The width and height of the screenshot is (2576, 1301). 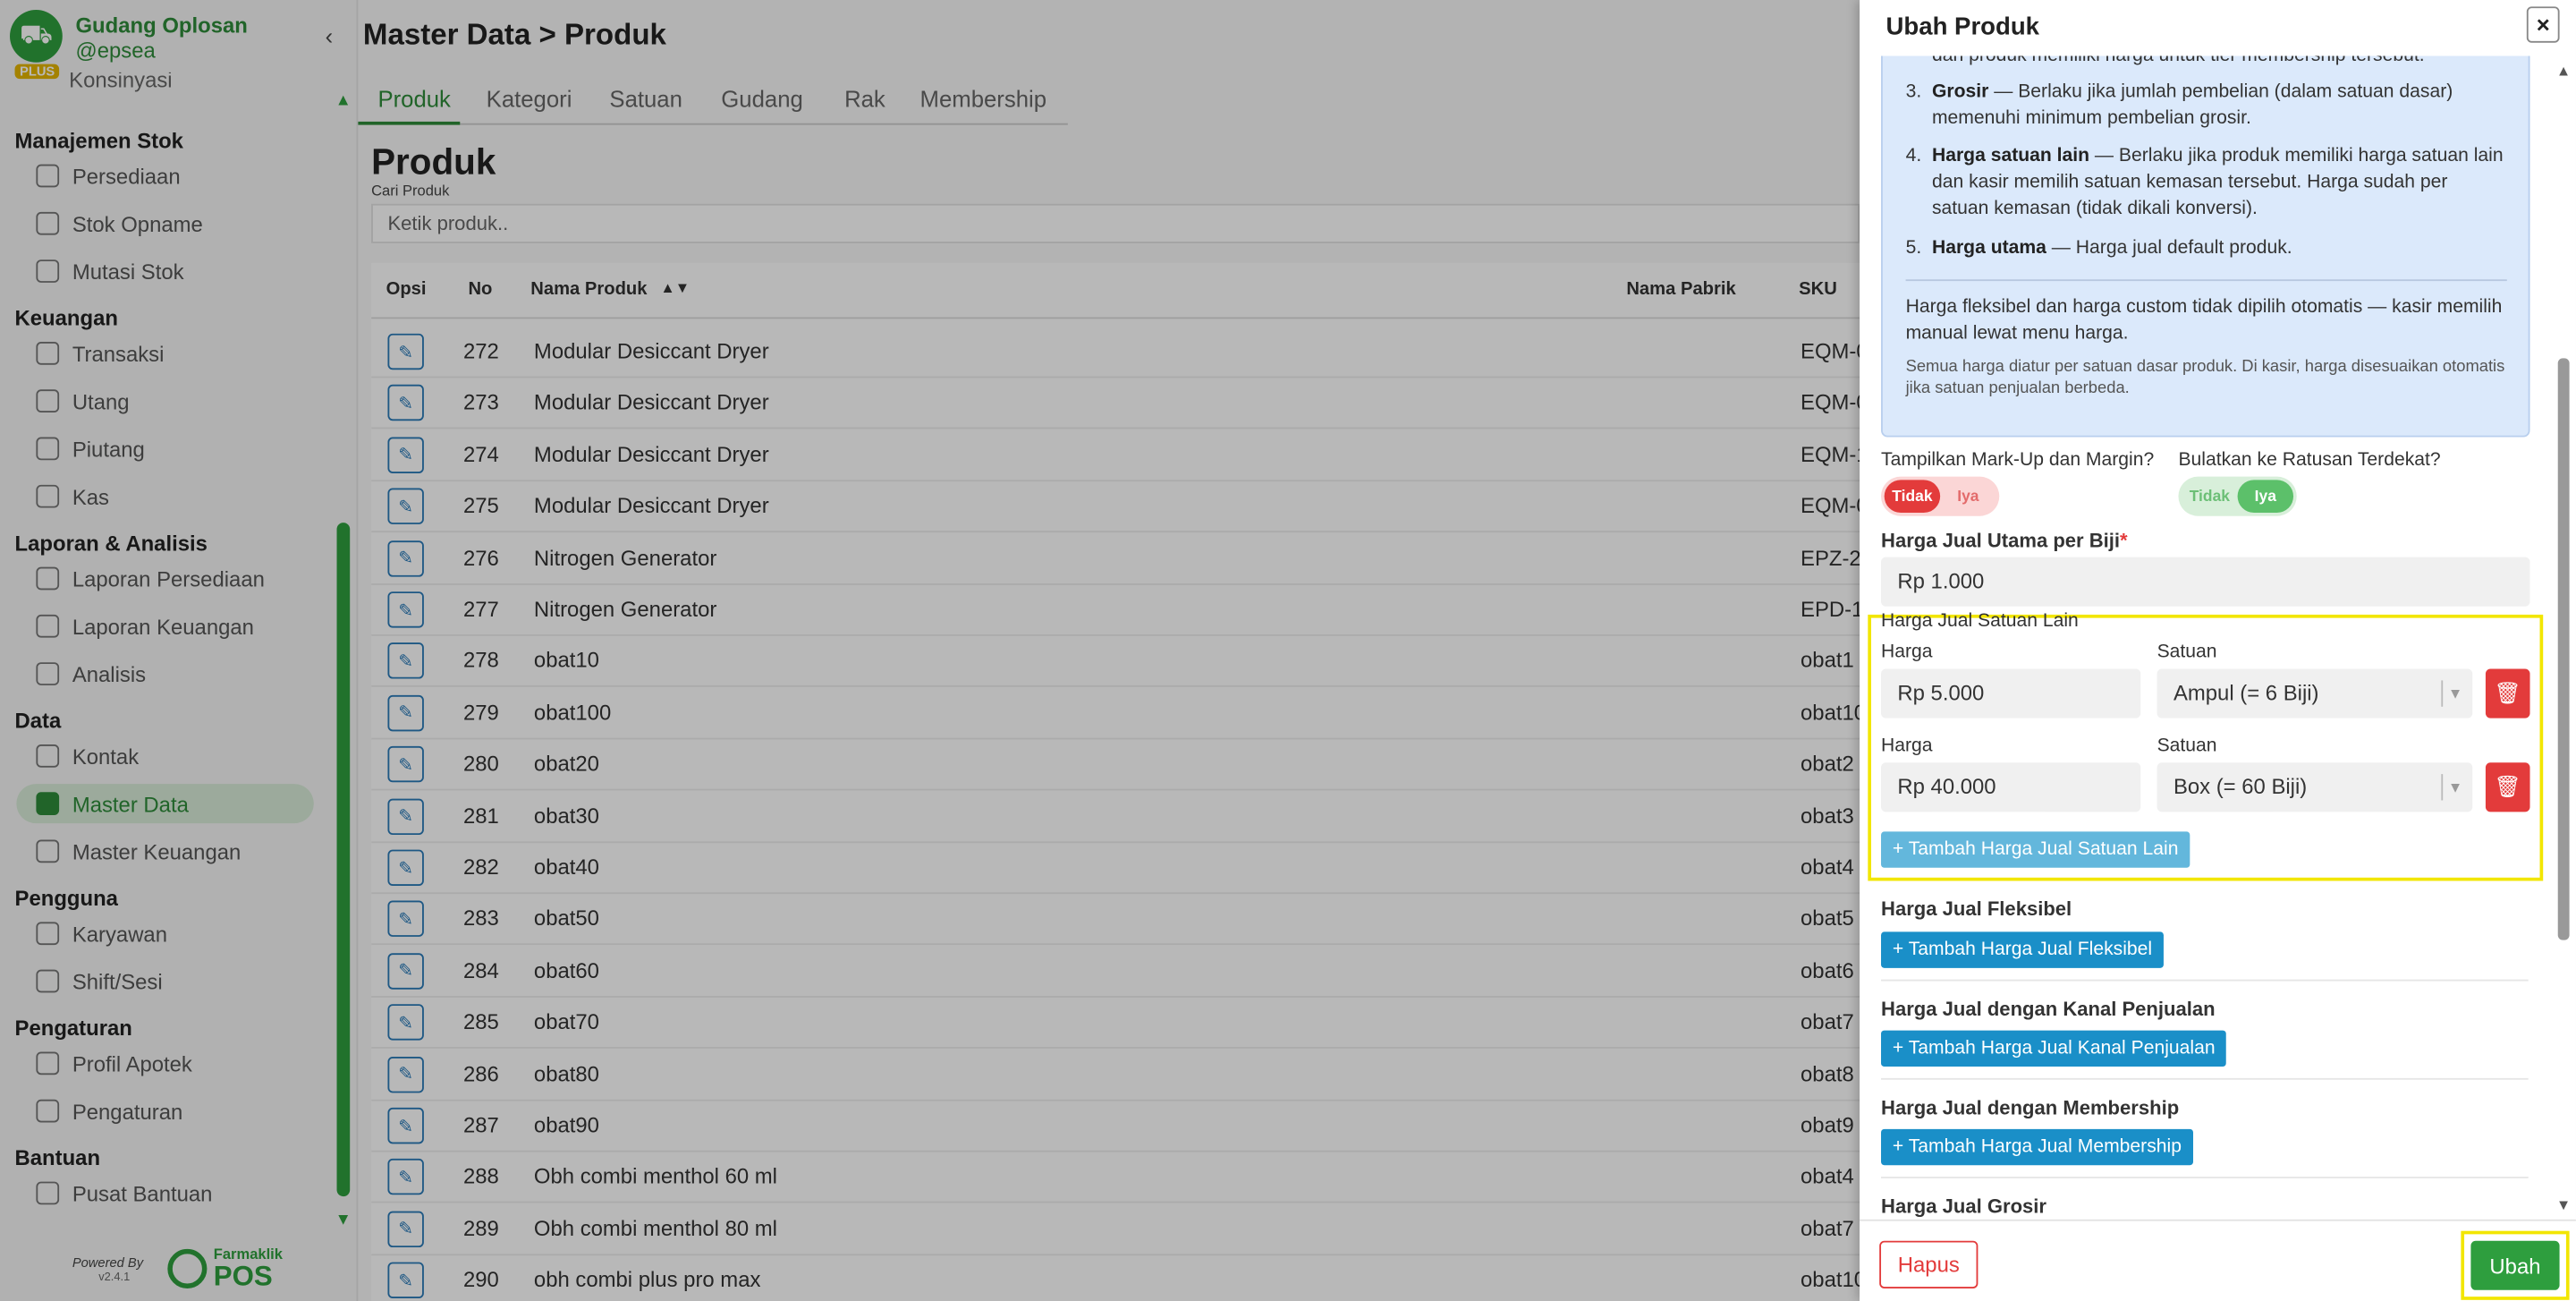 What do you see at coordinates (1976, 909) in the screenshot?
I see `flex-price-label: Harga Jual Fleksibel` at bounding box center [1976, 909].